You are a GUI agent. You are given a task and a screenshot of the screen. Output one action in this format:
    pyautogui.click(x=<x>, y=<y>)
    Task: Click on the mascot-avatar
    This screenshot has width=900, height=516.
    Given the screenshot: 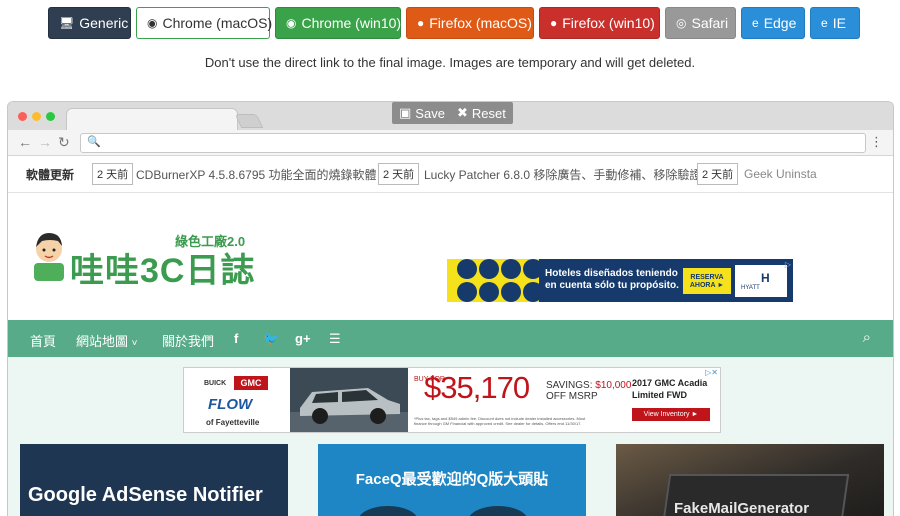 What is the action you would take?
    pyautogui.click(x=49, y=257)
    